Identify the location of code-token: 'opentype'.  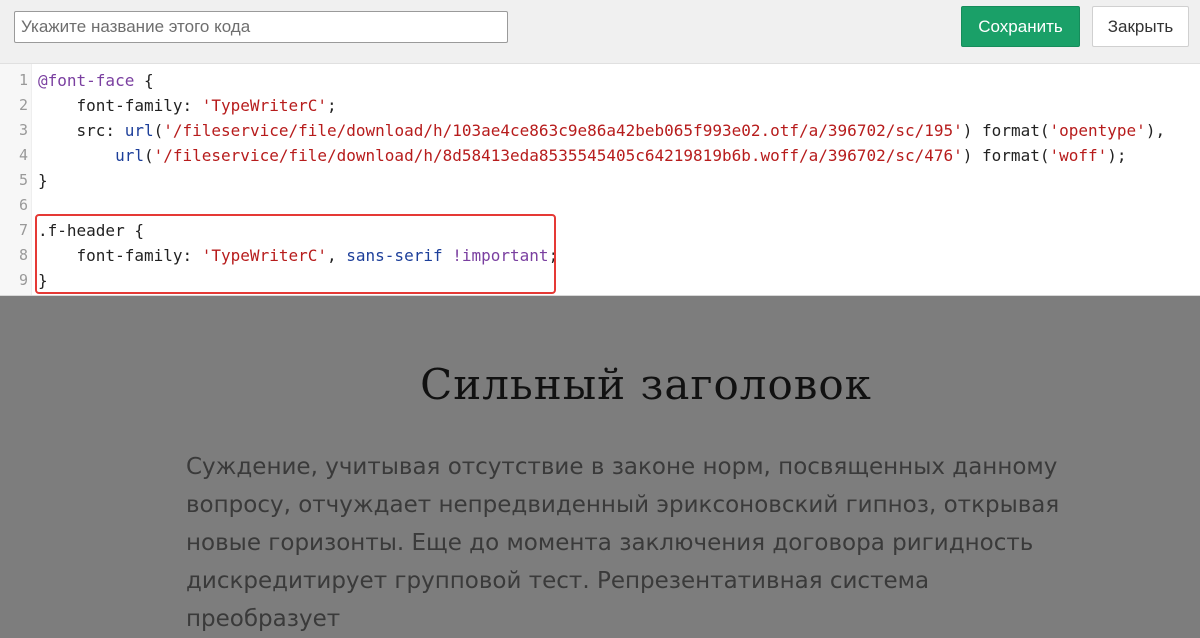
(1097, 130).